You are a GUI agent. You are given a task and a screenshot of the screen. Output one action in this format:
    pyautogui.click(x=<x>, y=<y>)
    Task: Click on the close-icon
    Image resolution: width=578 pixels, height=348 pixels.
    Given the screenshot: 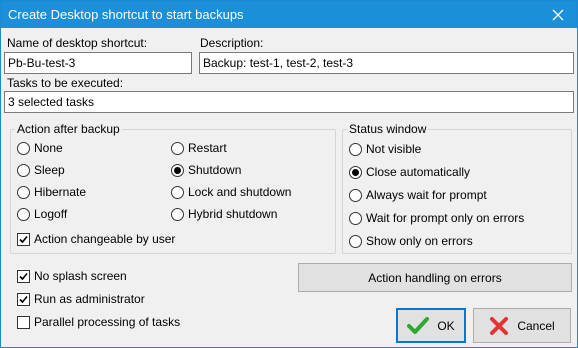 What is the action you would take?
    pyautogui.click(x=558, y=14)
    